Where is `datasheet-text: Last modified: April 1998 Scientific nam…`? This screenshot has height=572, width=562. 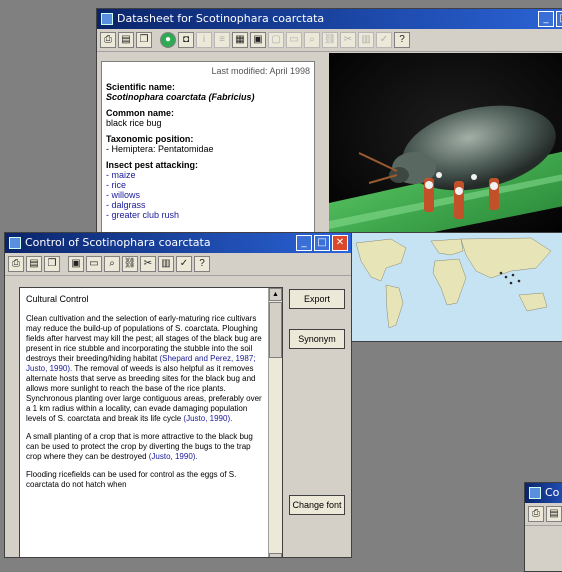 datasheet-text: Last modified: April 1998 Scientific nam… is located at coordinates (208, 150).